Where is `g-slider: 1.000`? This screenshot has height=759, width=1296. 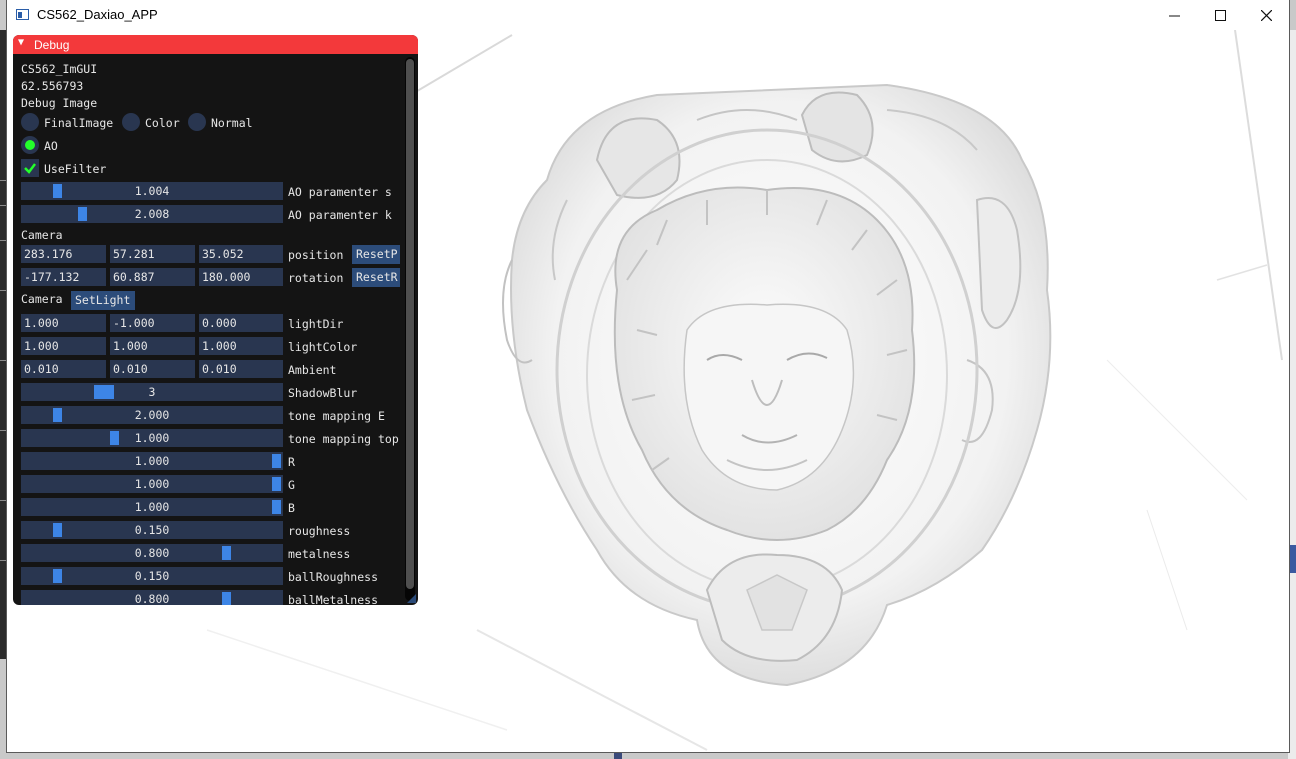 g-slider: 1.000 is located at coordinates (152, 484).